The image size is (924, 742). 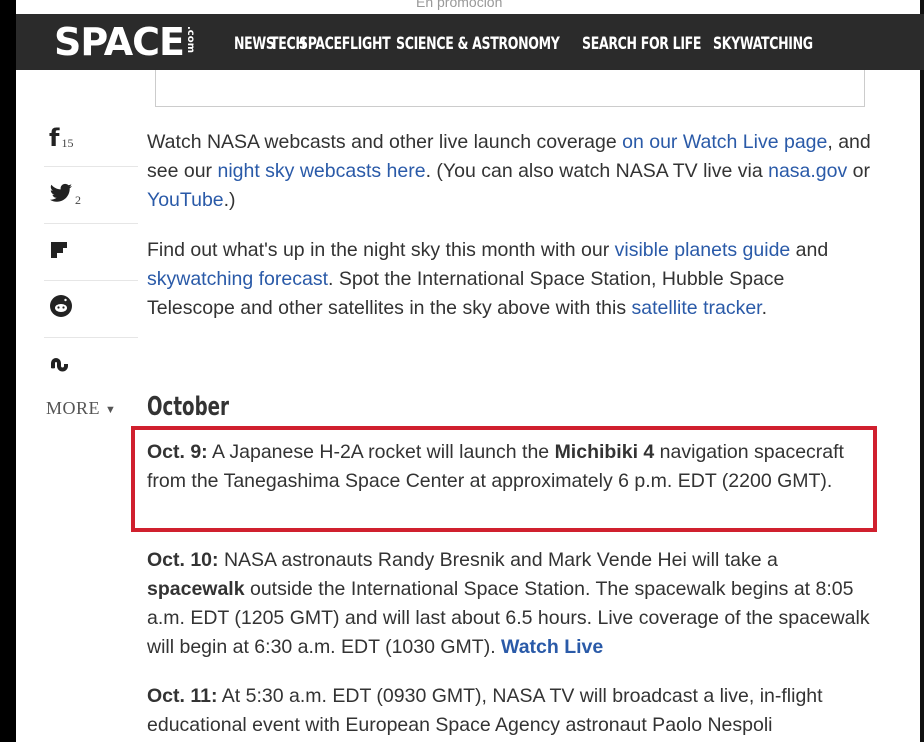 What do you see at coordinates (763, 44) in the screenshot?
I see `nav-skywatching: SKYWATCHING` at bounding box center [763, 44].